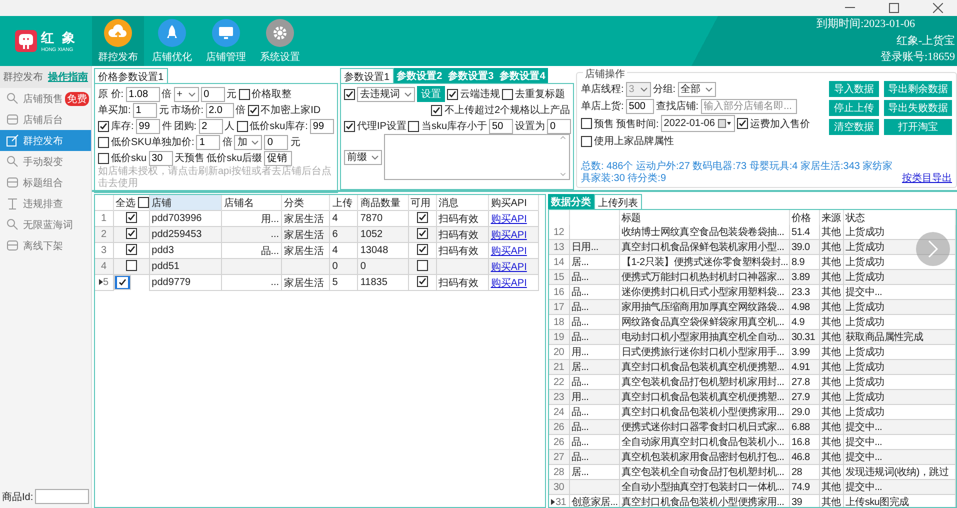 This screenshot has width=957, height=508. I want to click on table-cell: 上货成功, so click(899, 307).